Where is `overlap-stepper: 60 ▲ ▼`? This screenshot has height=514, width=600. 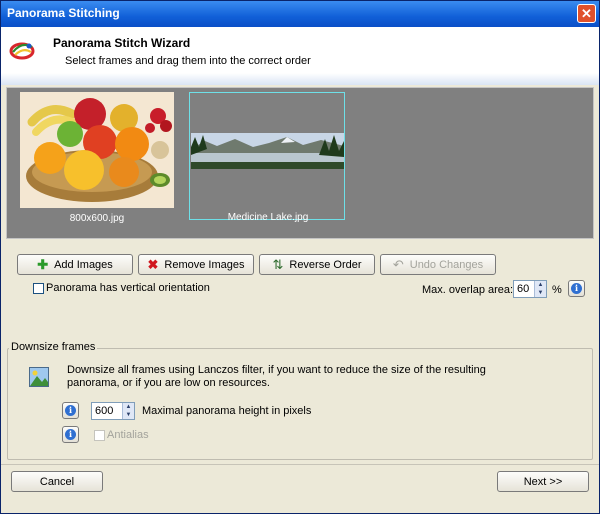
overlap-stepper: 60 ▲ ▼ is located at coordinates (530, 289).